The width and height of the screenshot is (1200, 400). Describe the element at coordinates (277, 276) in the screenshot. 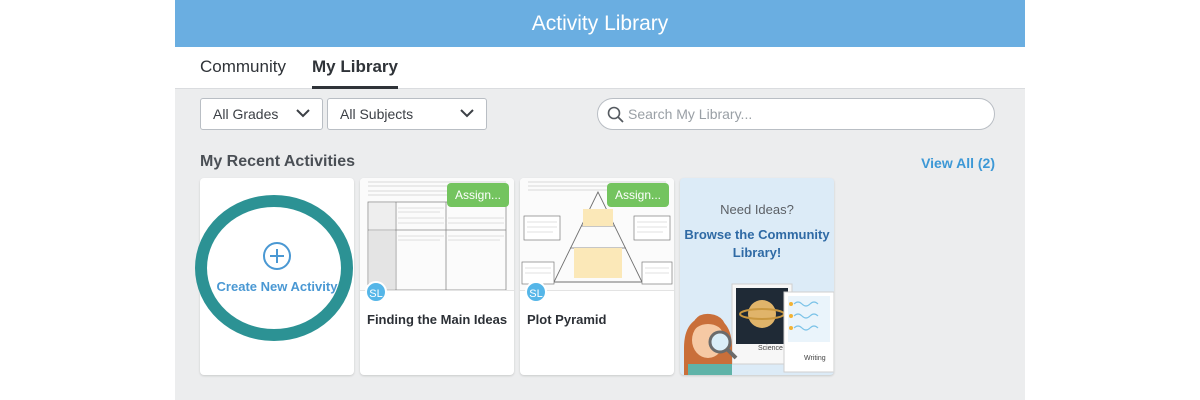

I see `create-new-activity-card: Create New Activity` at that location.